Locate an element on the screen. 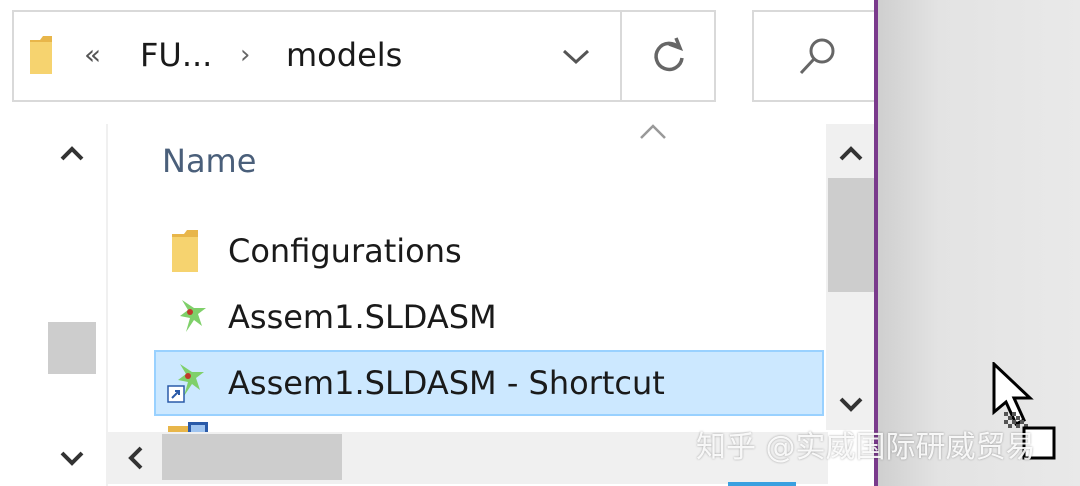  refresh-icon is located at coordinates (669, 54).